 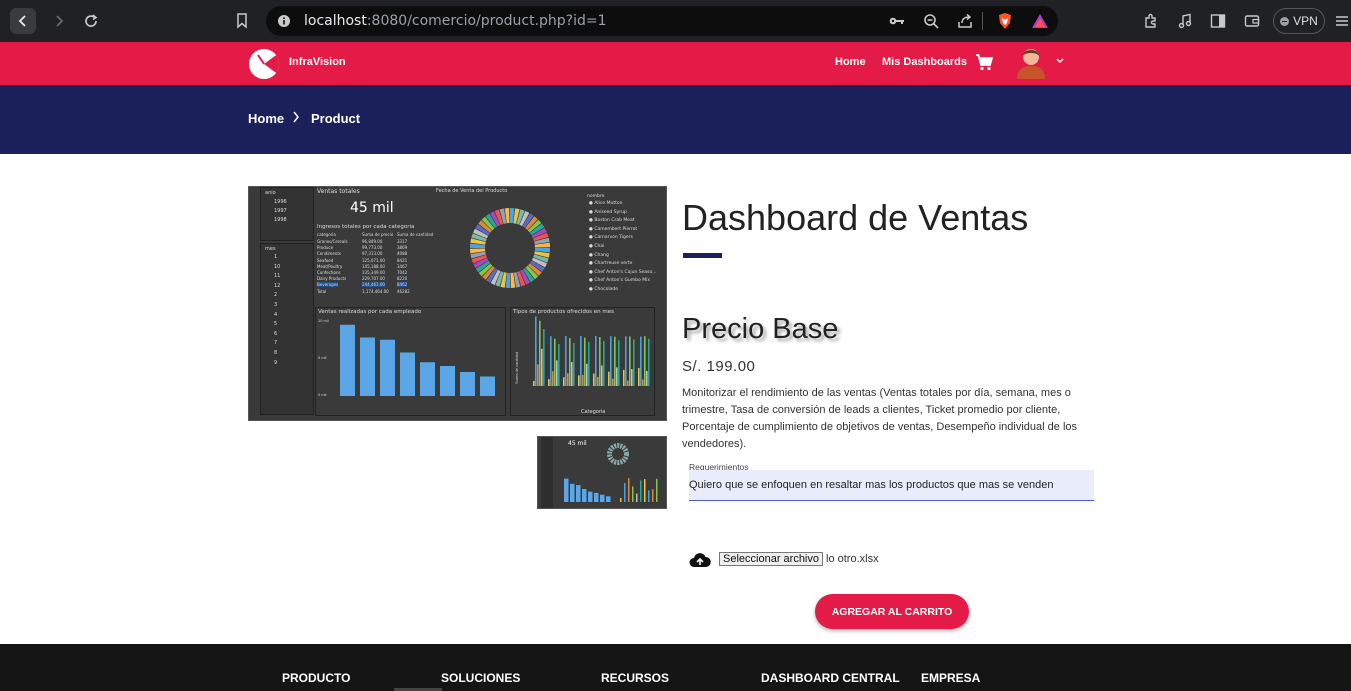 I want to click on user-avatar, so click(x=1031, y=62).